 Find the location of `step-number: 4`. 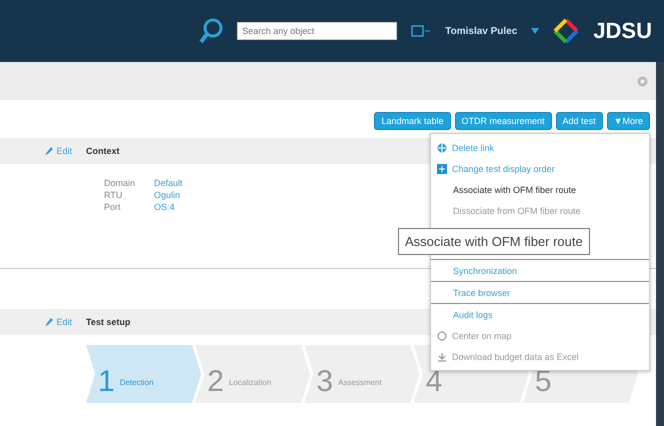

step-number: 4 is located at coordinates (434, 382).